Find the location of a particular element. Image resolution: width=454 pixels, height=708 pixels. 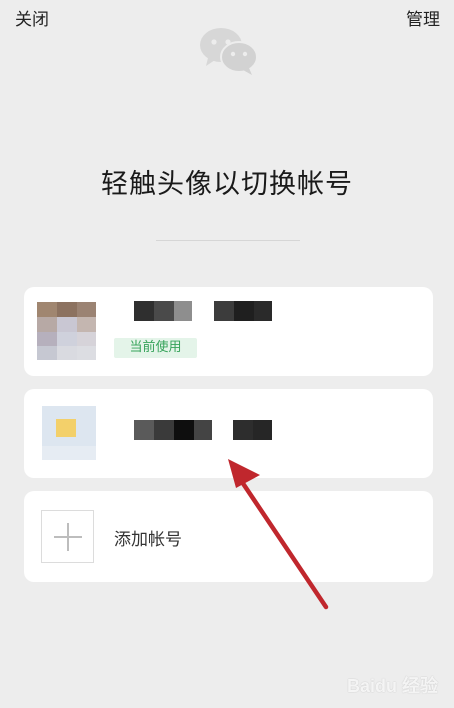

wechat-logo-icon is located at coordinates (229, 51).